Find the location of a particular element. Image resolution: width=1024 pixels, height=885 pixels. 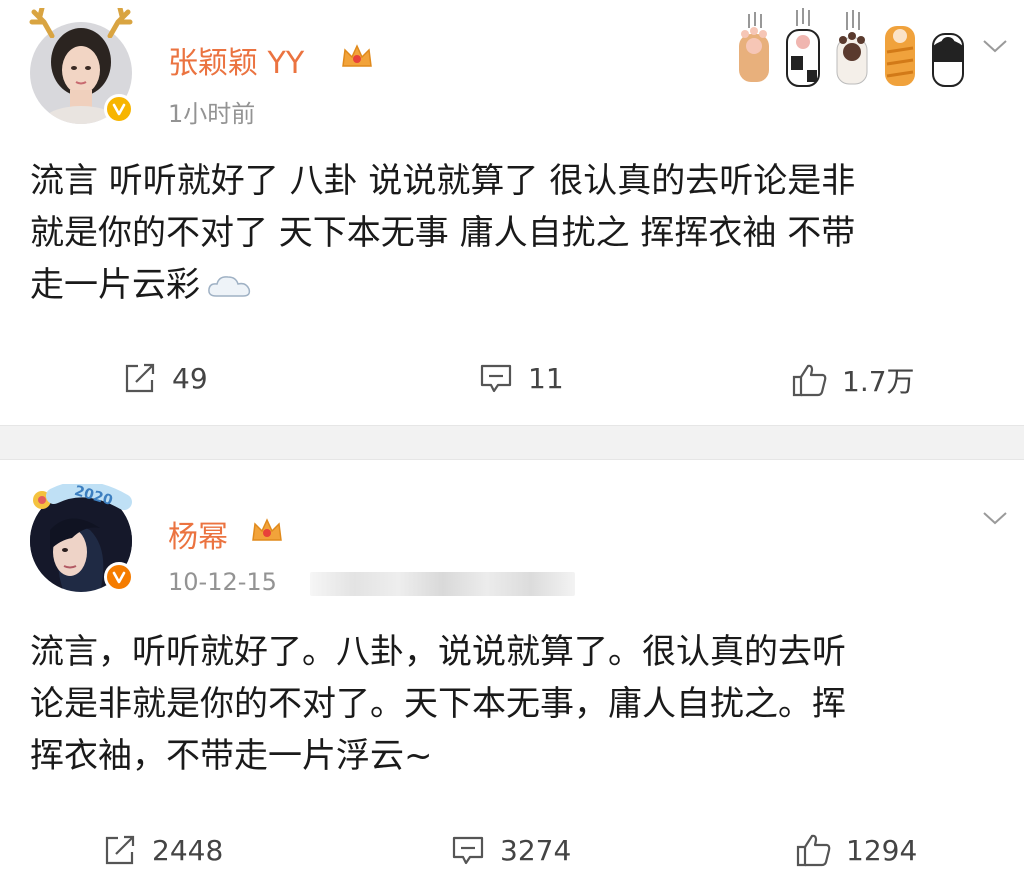

like-button: 1.7万 is located at coordinates (852, 380).